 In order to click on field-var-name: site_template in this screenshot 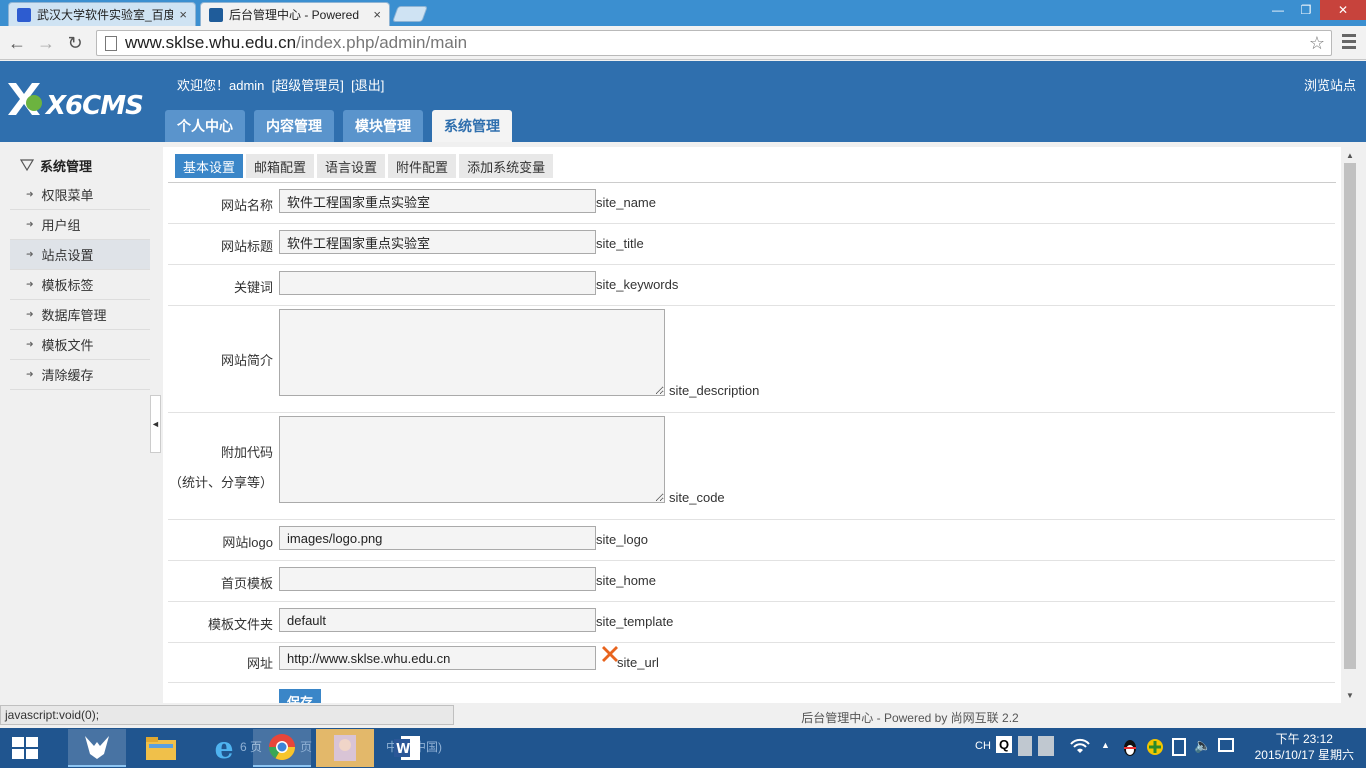, I will do `click(635, 621)`.